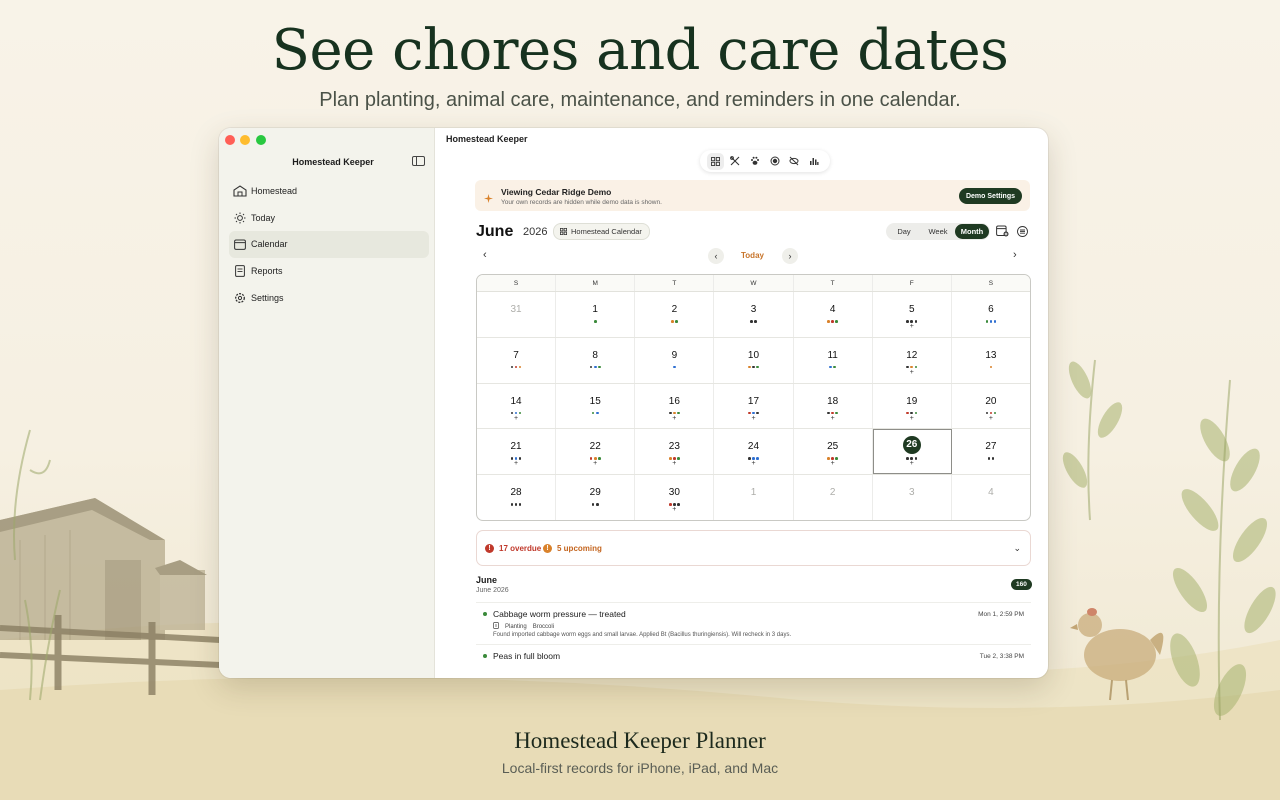 The height and width of the screenshot is (800, 1280). What do you see at coordinates (517, 314) in the screenshot?
I see `calendar-day: 31` at bounding box center [517, 314].